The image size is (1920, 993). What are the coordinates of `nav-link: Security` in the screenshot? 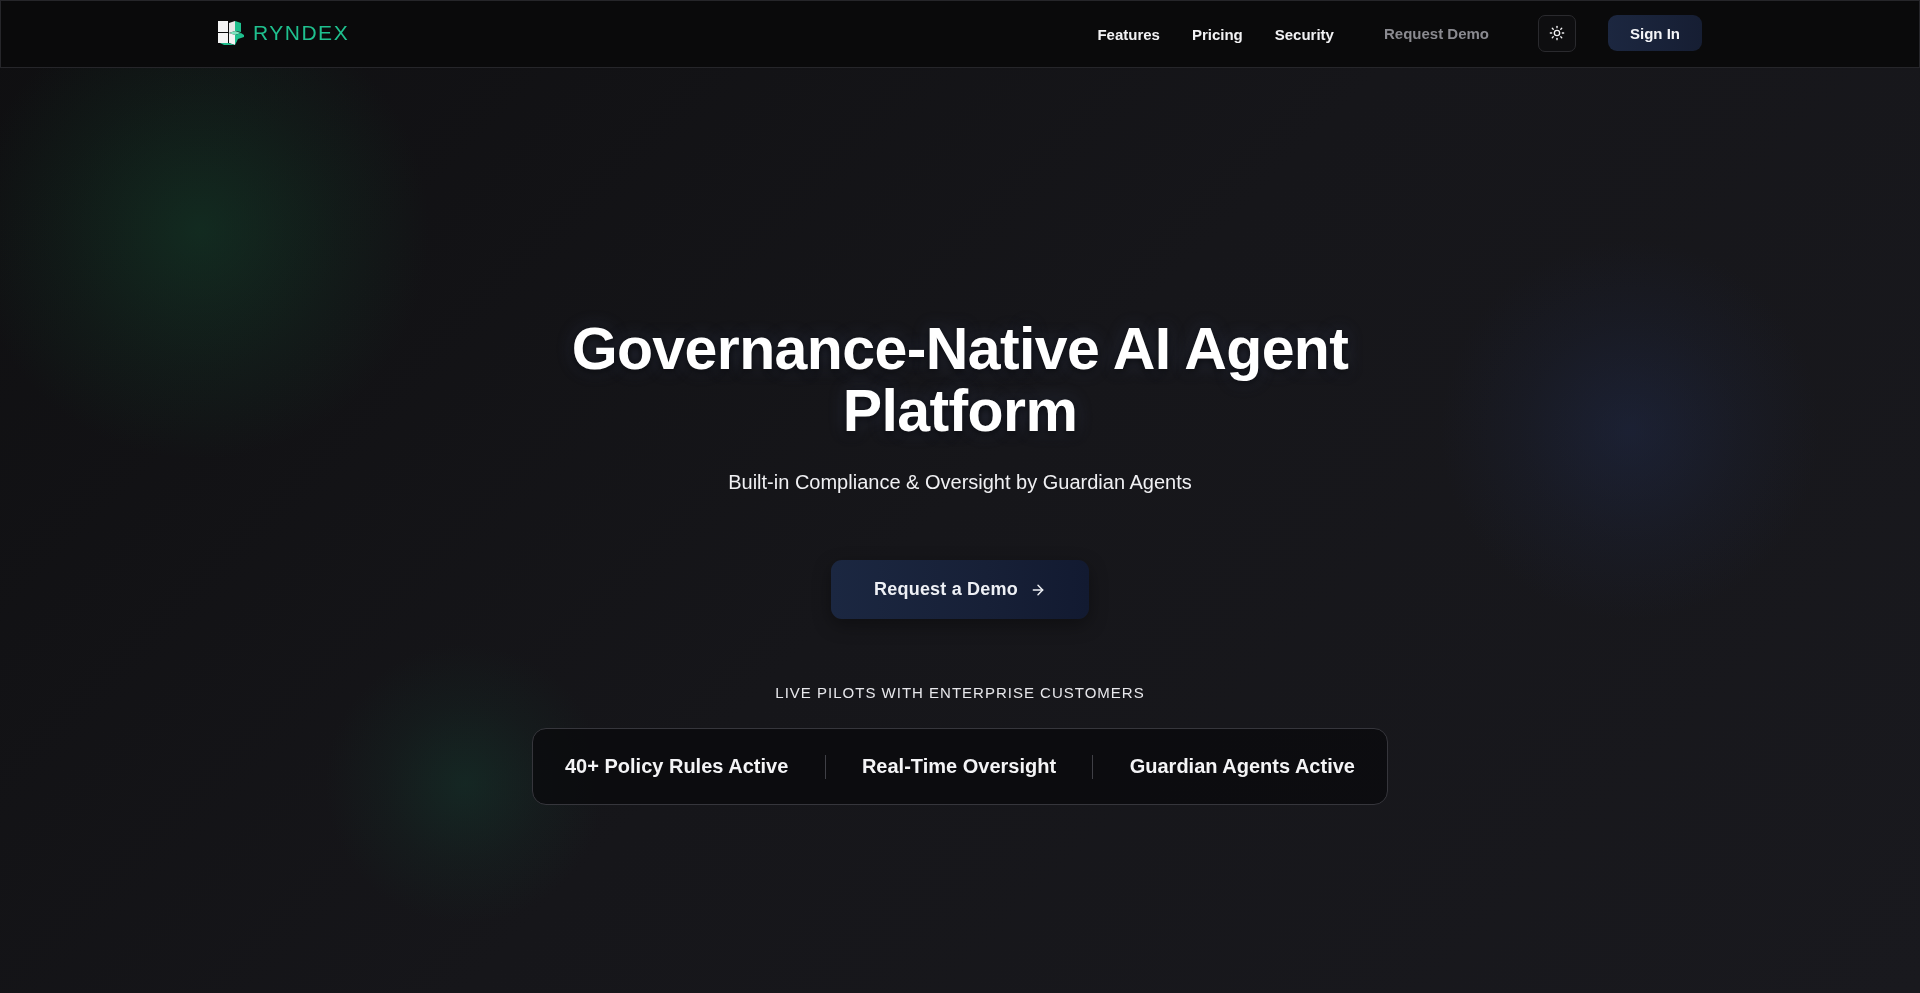 It's located at (1304, 34).